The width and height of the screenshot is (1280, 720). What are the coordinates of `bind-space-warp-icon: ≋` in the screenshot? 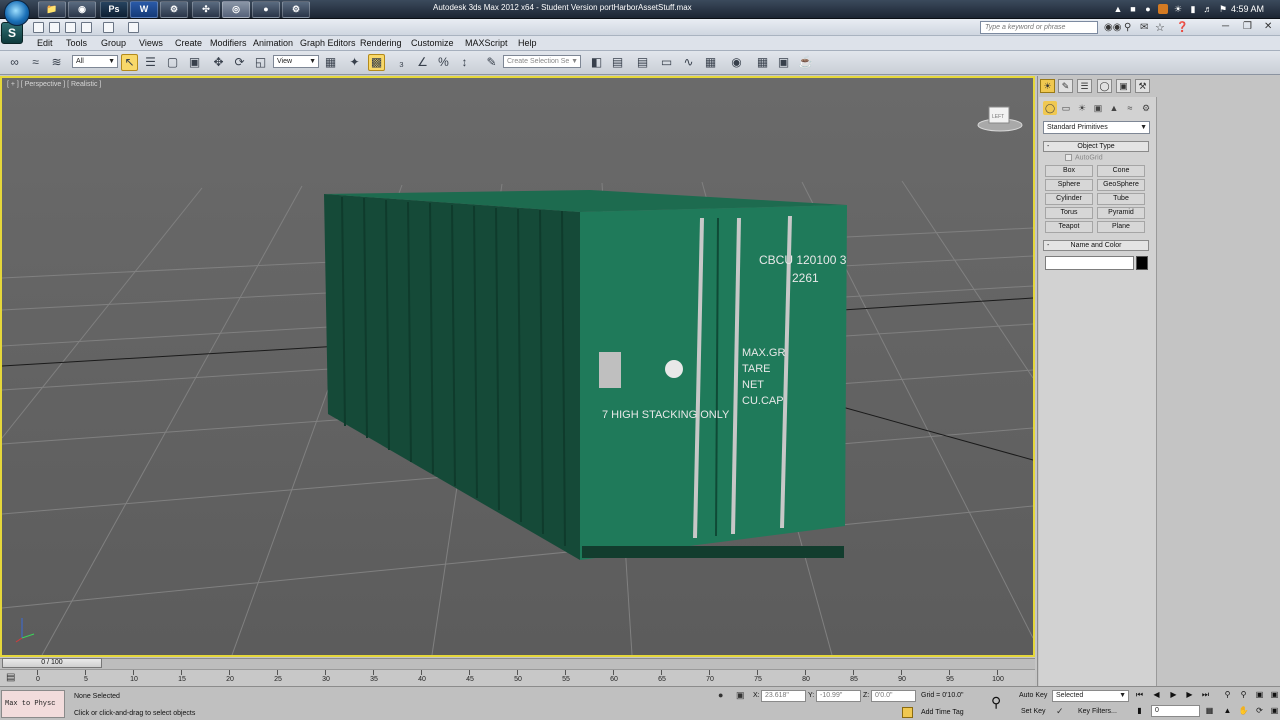 It's located at (56, 62).